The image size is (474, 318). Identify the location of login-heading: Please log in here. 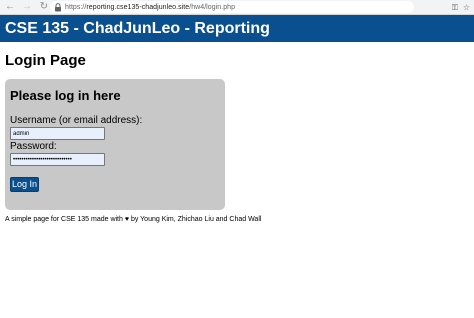
(65, 95).